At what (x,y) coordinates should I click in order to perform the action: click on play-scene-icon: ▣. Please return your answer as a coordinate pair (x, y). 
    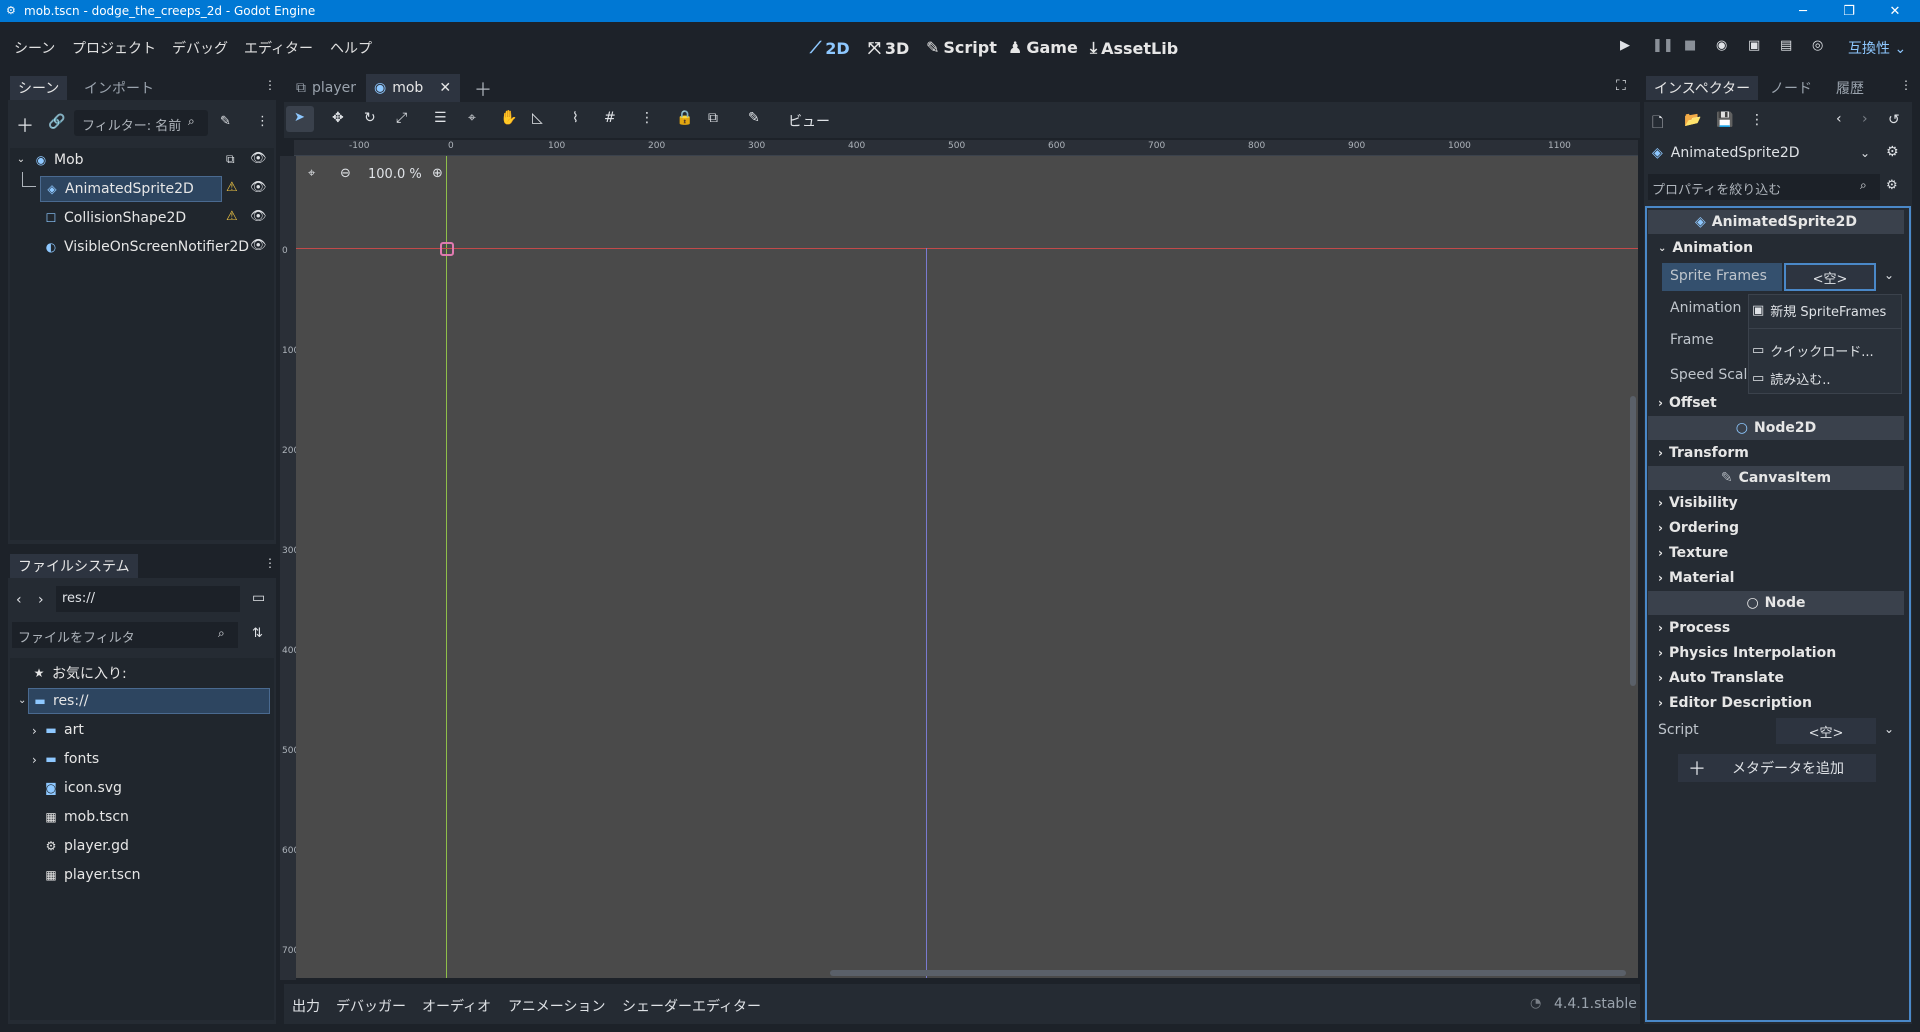
    Looking at the image, I should click on (1754, 45).